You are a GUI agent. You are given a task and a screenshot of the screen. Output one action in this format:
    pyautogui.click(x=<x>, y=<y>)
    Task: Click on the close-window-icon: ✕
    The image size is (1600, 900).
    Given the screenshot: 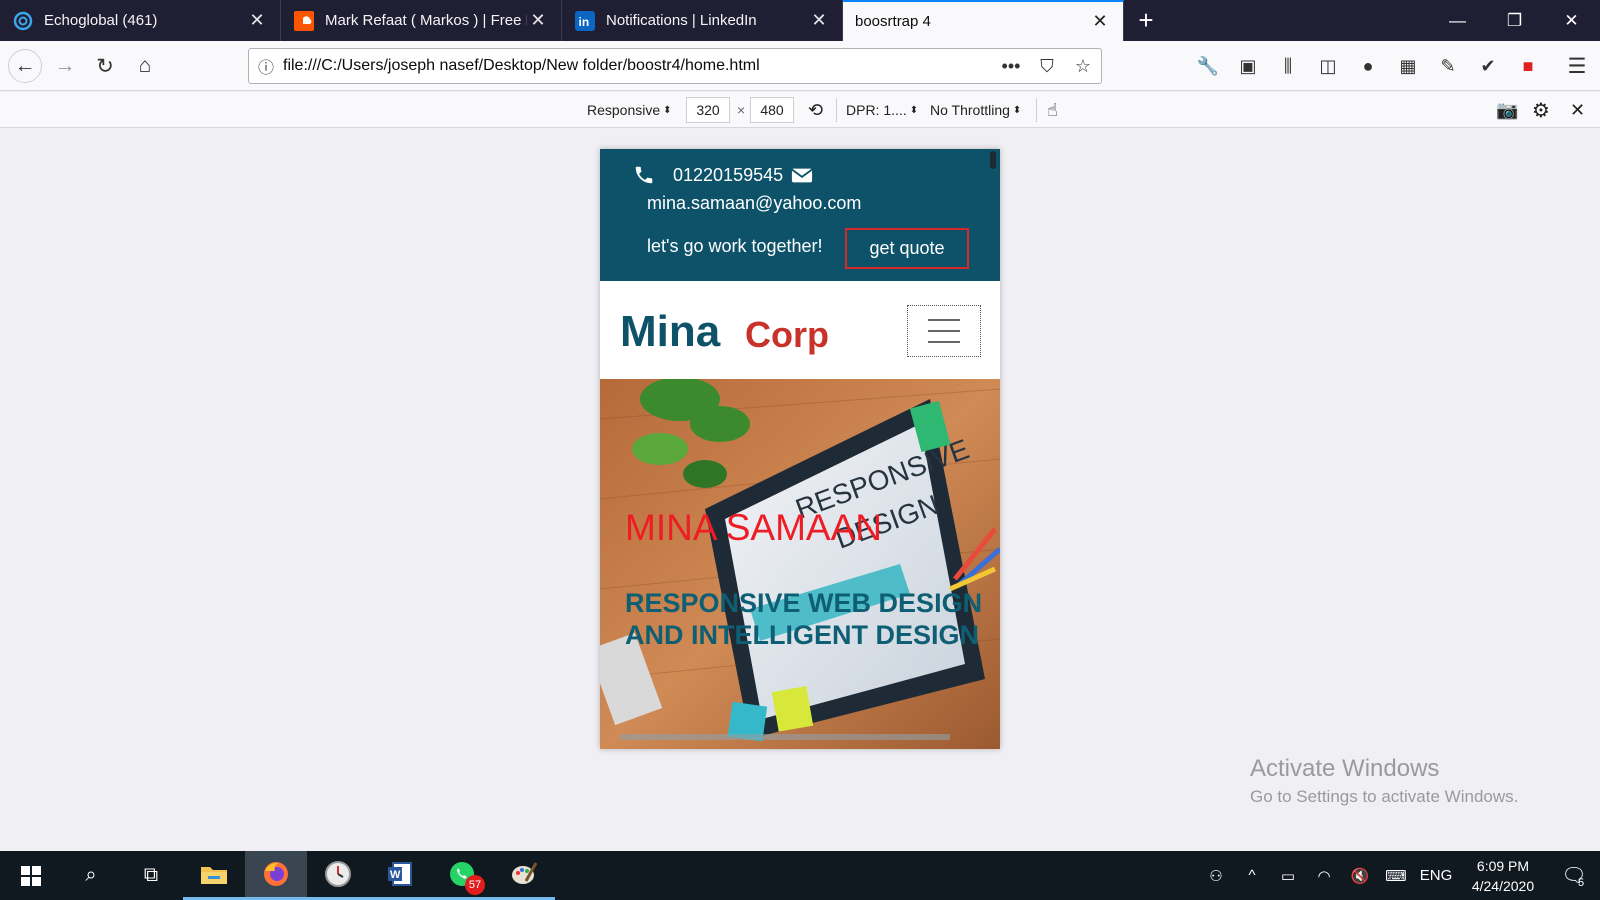 What is the action you would take?
    pyautogui.click(x=1571, y=20)
    